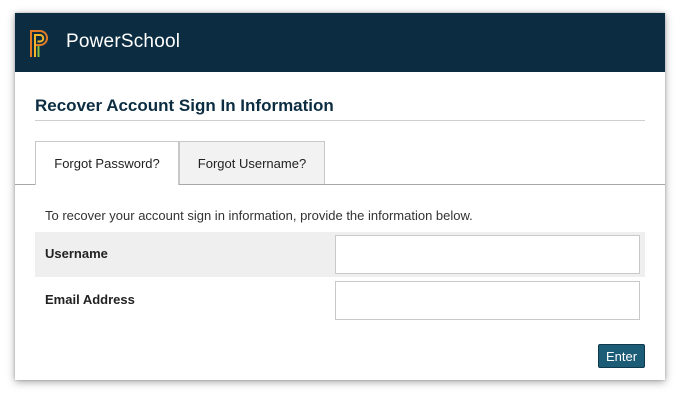  Describe the element at coordinates (340, 120) in the screenshot. I see `title-divider` at that location.